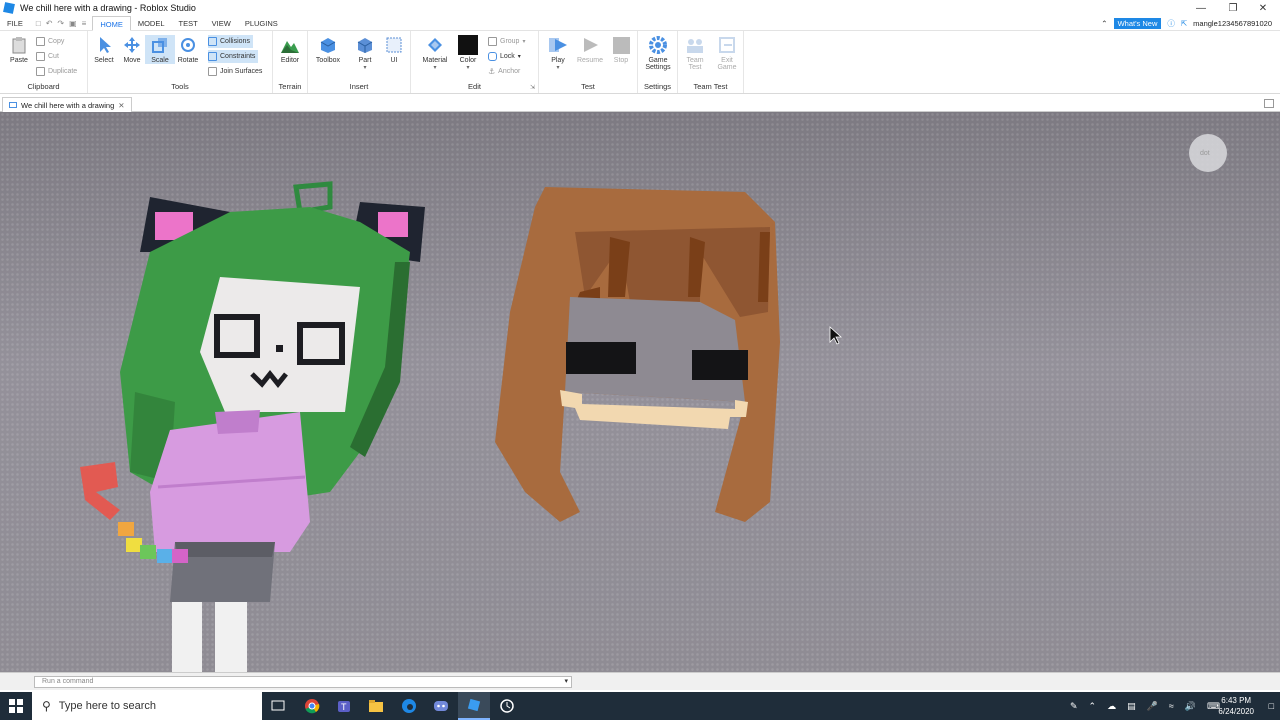 This screenshot has height=720, width=1280. What do you see at coordinates (278, 706) in the screenshot?
I see `task-view-icon` at bounding box center [278, 706].